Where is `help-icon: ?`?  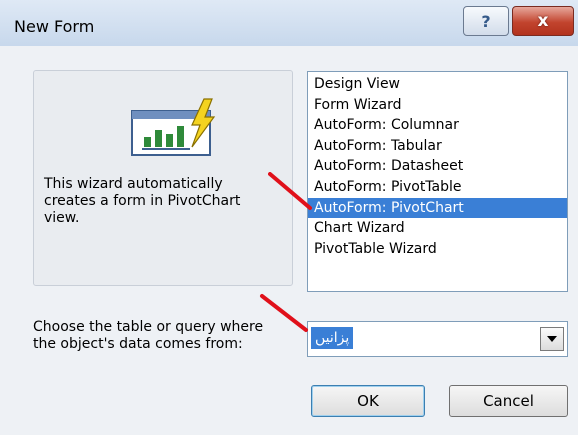
help-icon: ? is located at coordinates (486, 21).